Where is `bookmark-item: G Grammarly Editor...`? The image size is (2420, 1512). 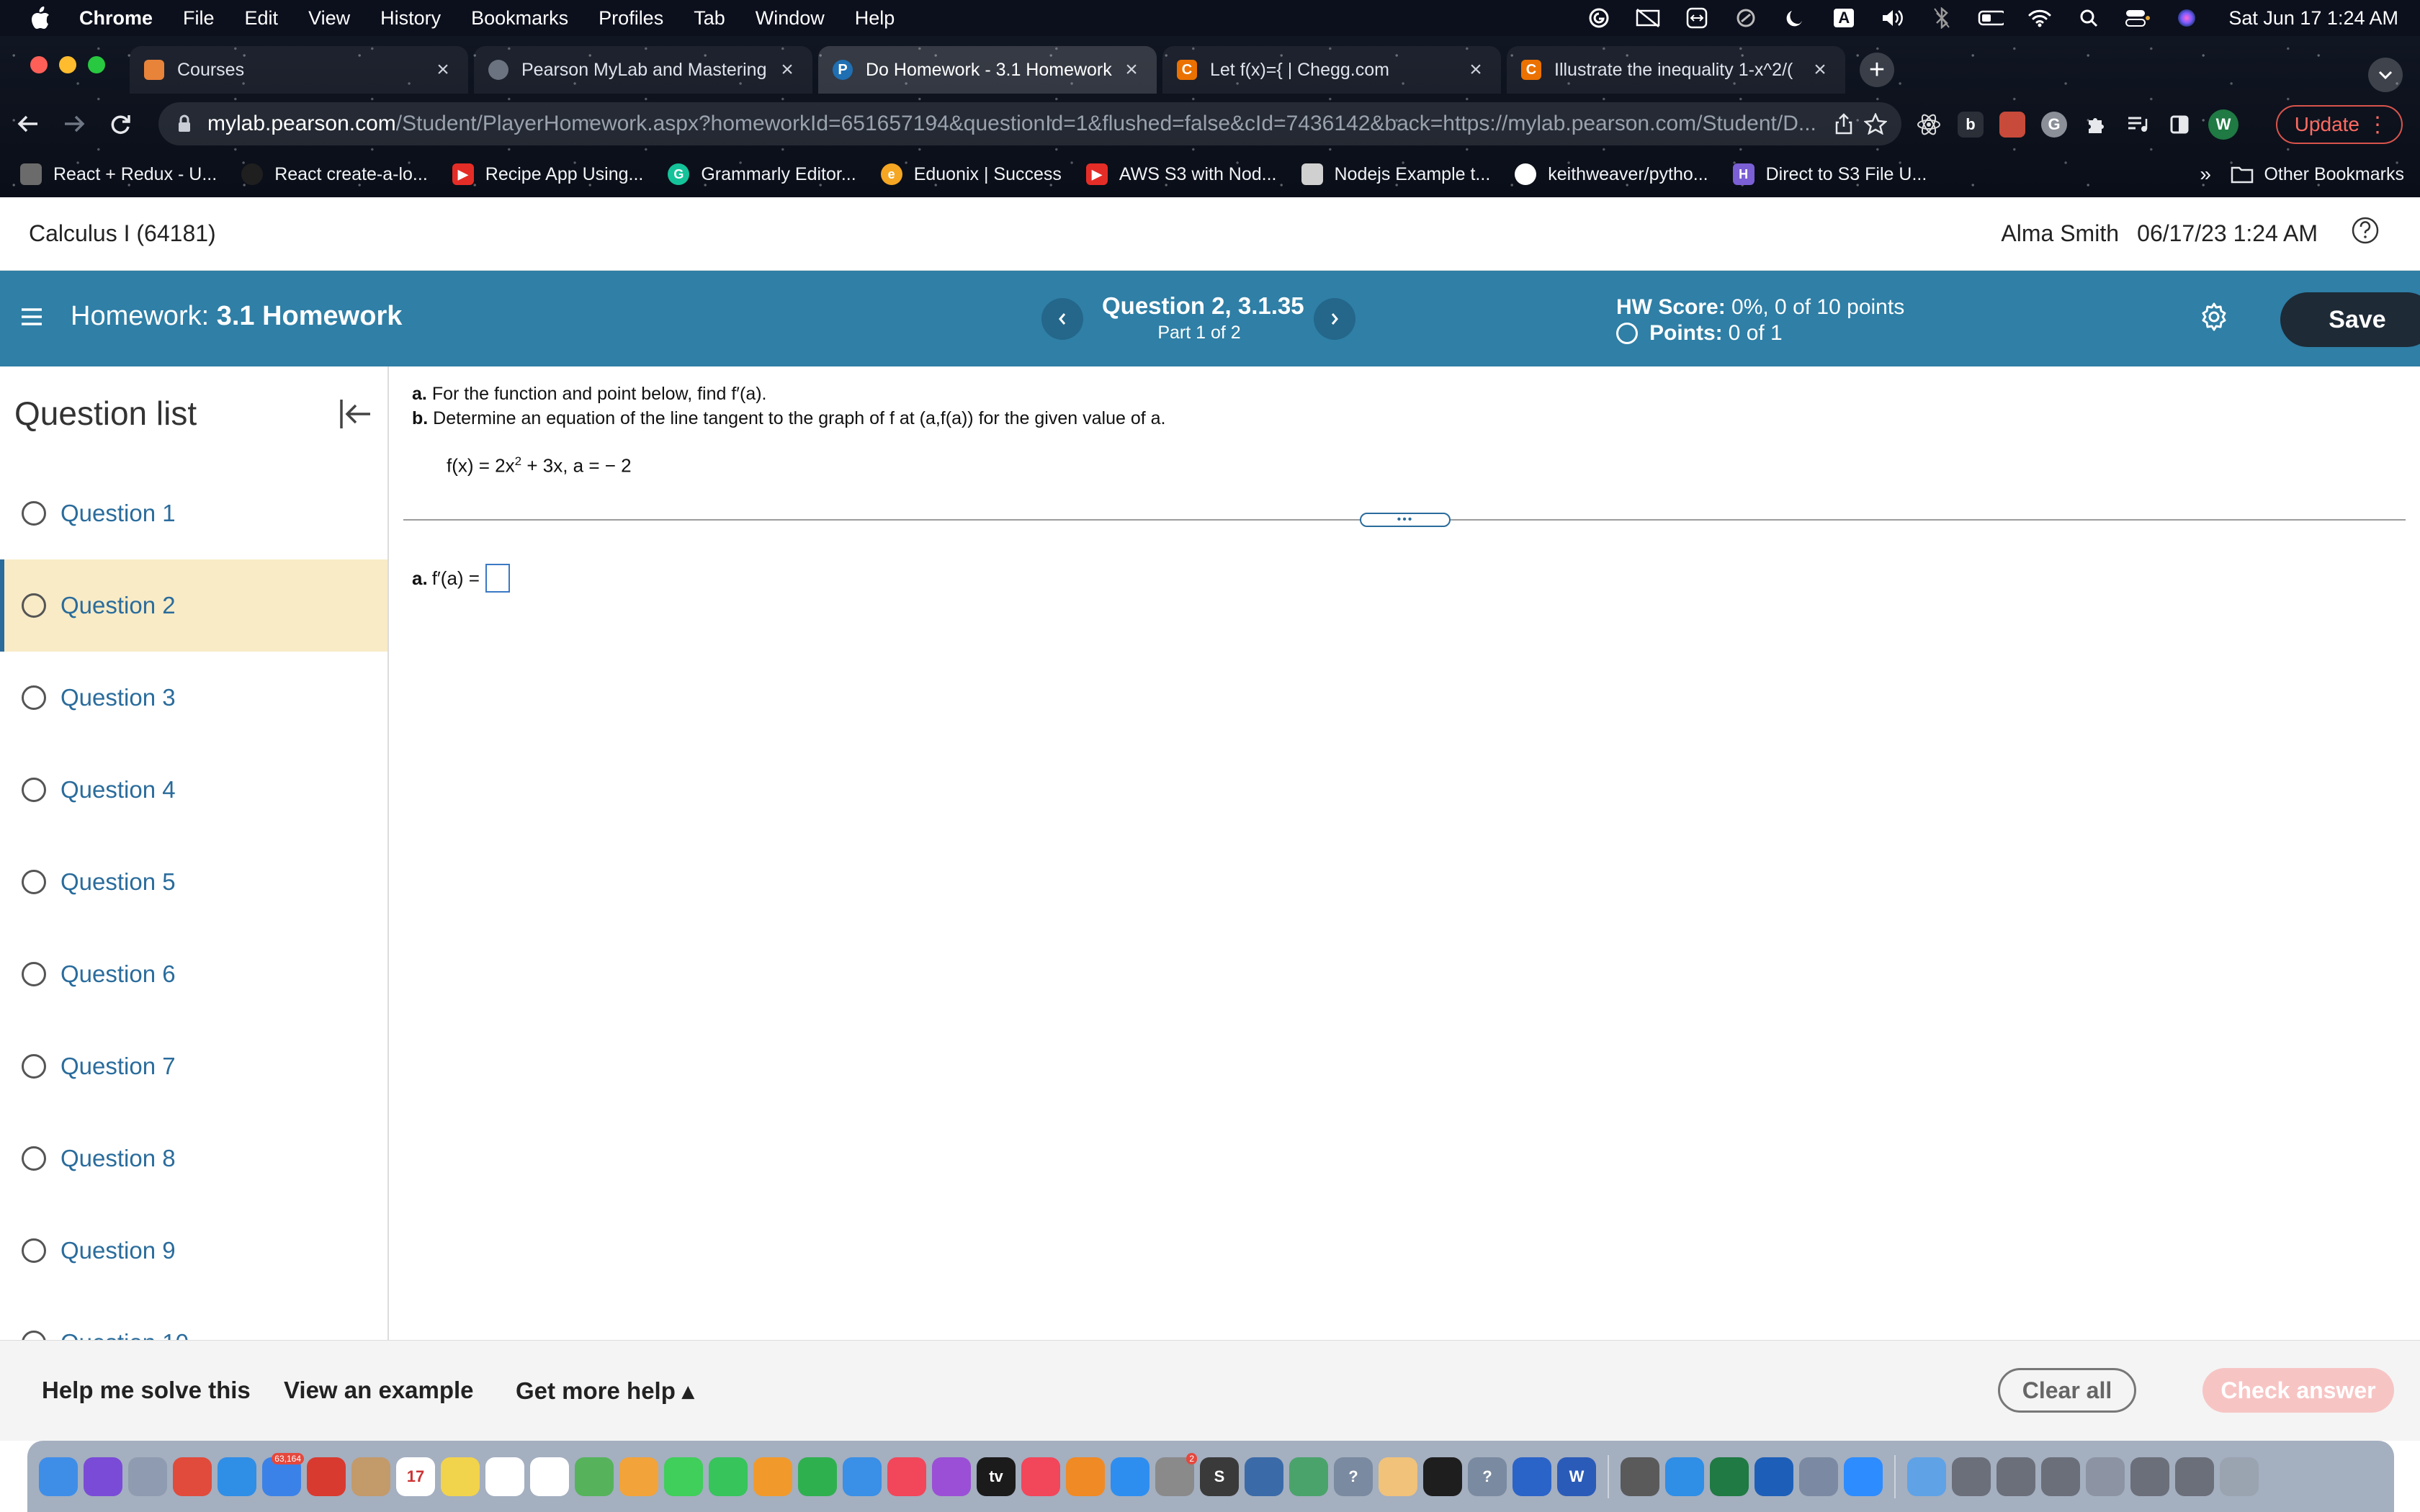 bookmark-item: G Grammarly Editor... is located at coordinates (762, 174).